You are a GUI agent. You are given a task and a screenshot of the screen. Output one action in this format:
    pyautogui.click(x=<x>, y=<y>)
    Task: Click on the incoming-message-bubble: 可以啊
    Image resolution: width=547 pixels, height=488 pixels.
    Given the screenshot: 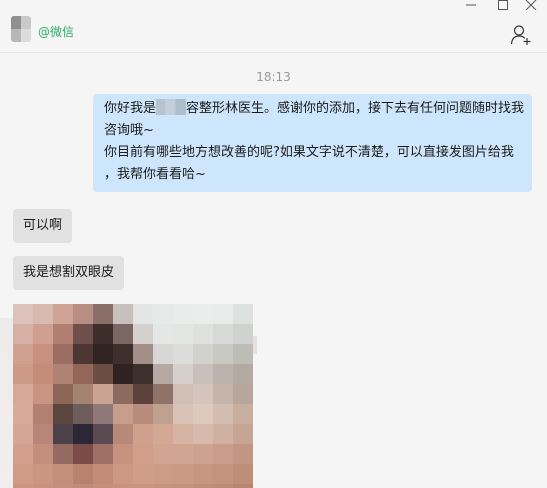 What is the action you would take?
    pyautogui.click(x=43, y=226)
    